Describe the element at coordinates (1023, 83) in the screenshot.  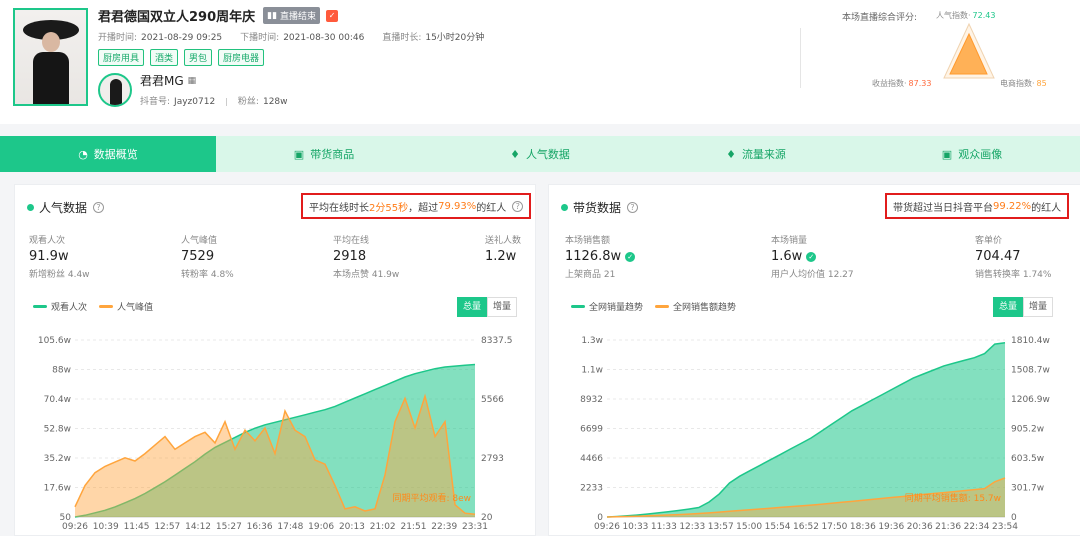
I see `ecommerce-index: 电商指数· 85` at that location.